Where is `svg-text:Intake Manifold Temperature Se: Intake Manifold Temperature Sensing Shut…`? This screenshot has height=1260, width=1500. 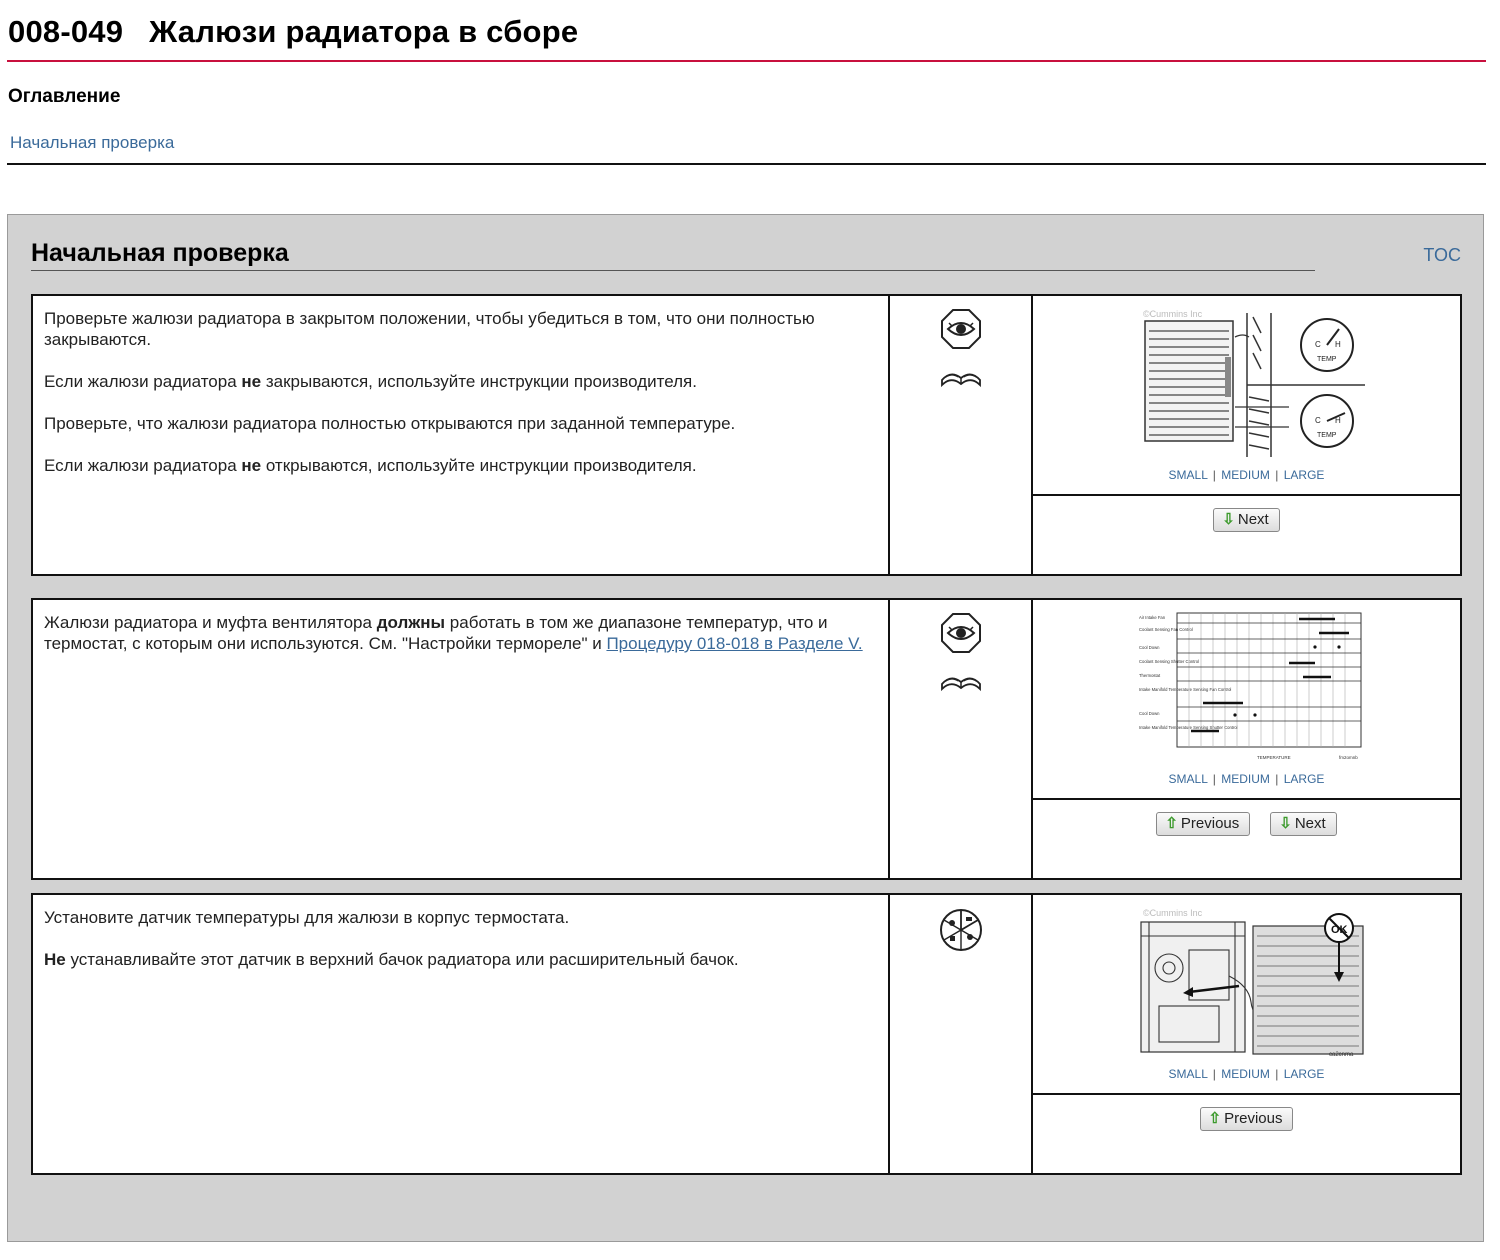
svg-text:Intake Manifold Temperature Se: Intake Manifold Temperature Sensing Shut… is located at coordinates (1188, 727).